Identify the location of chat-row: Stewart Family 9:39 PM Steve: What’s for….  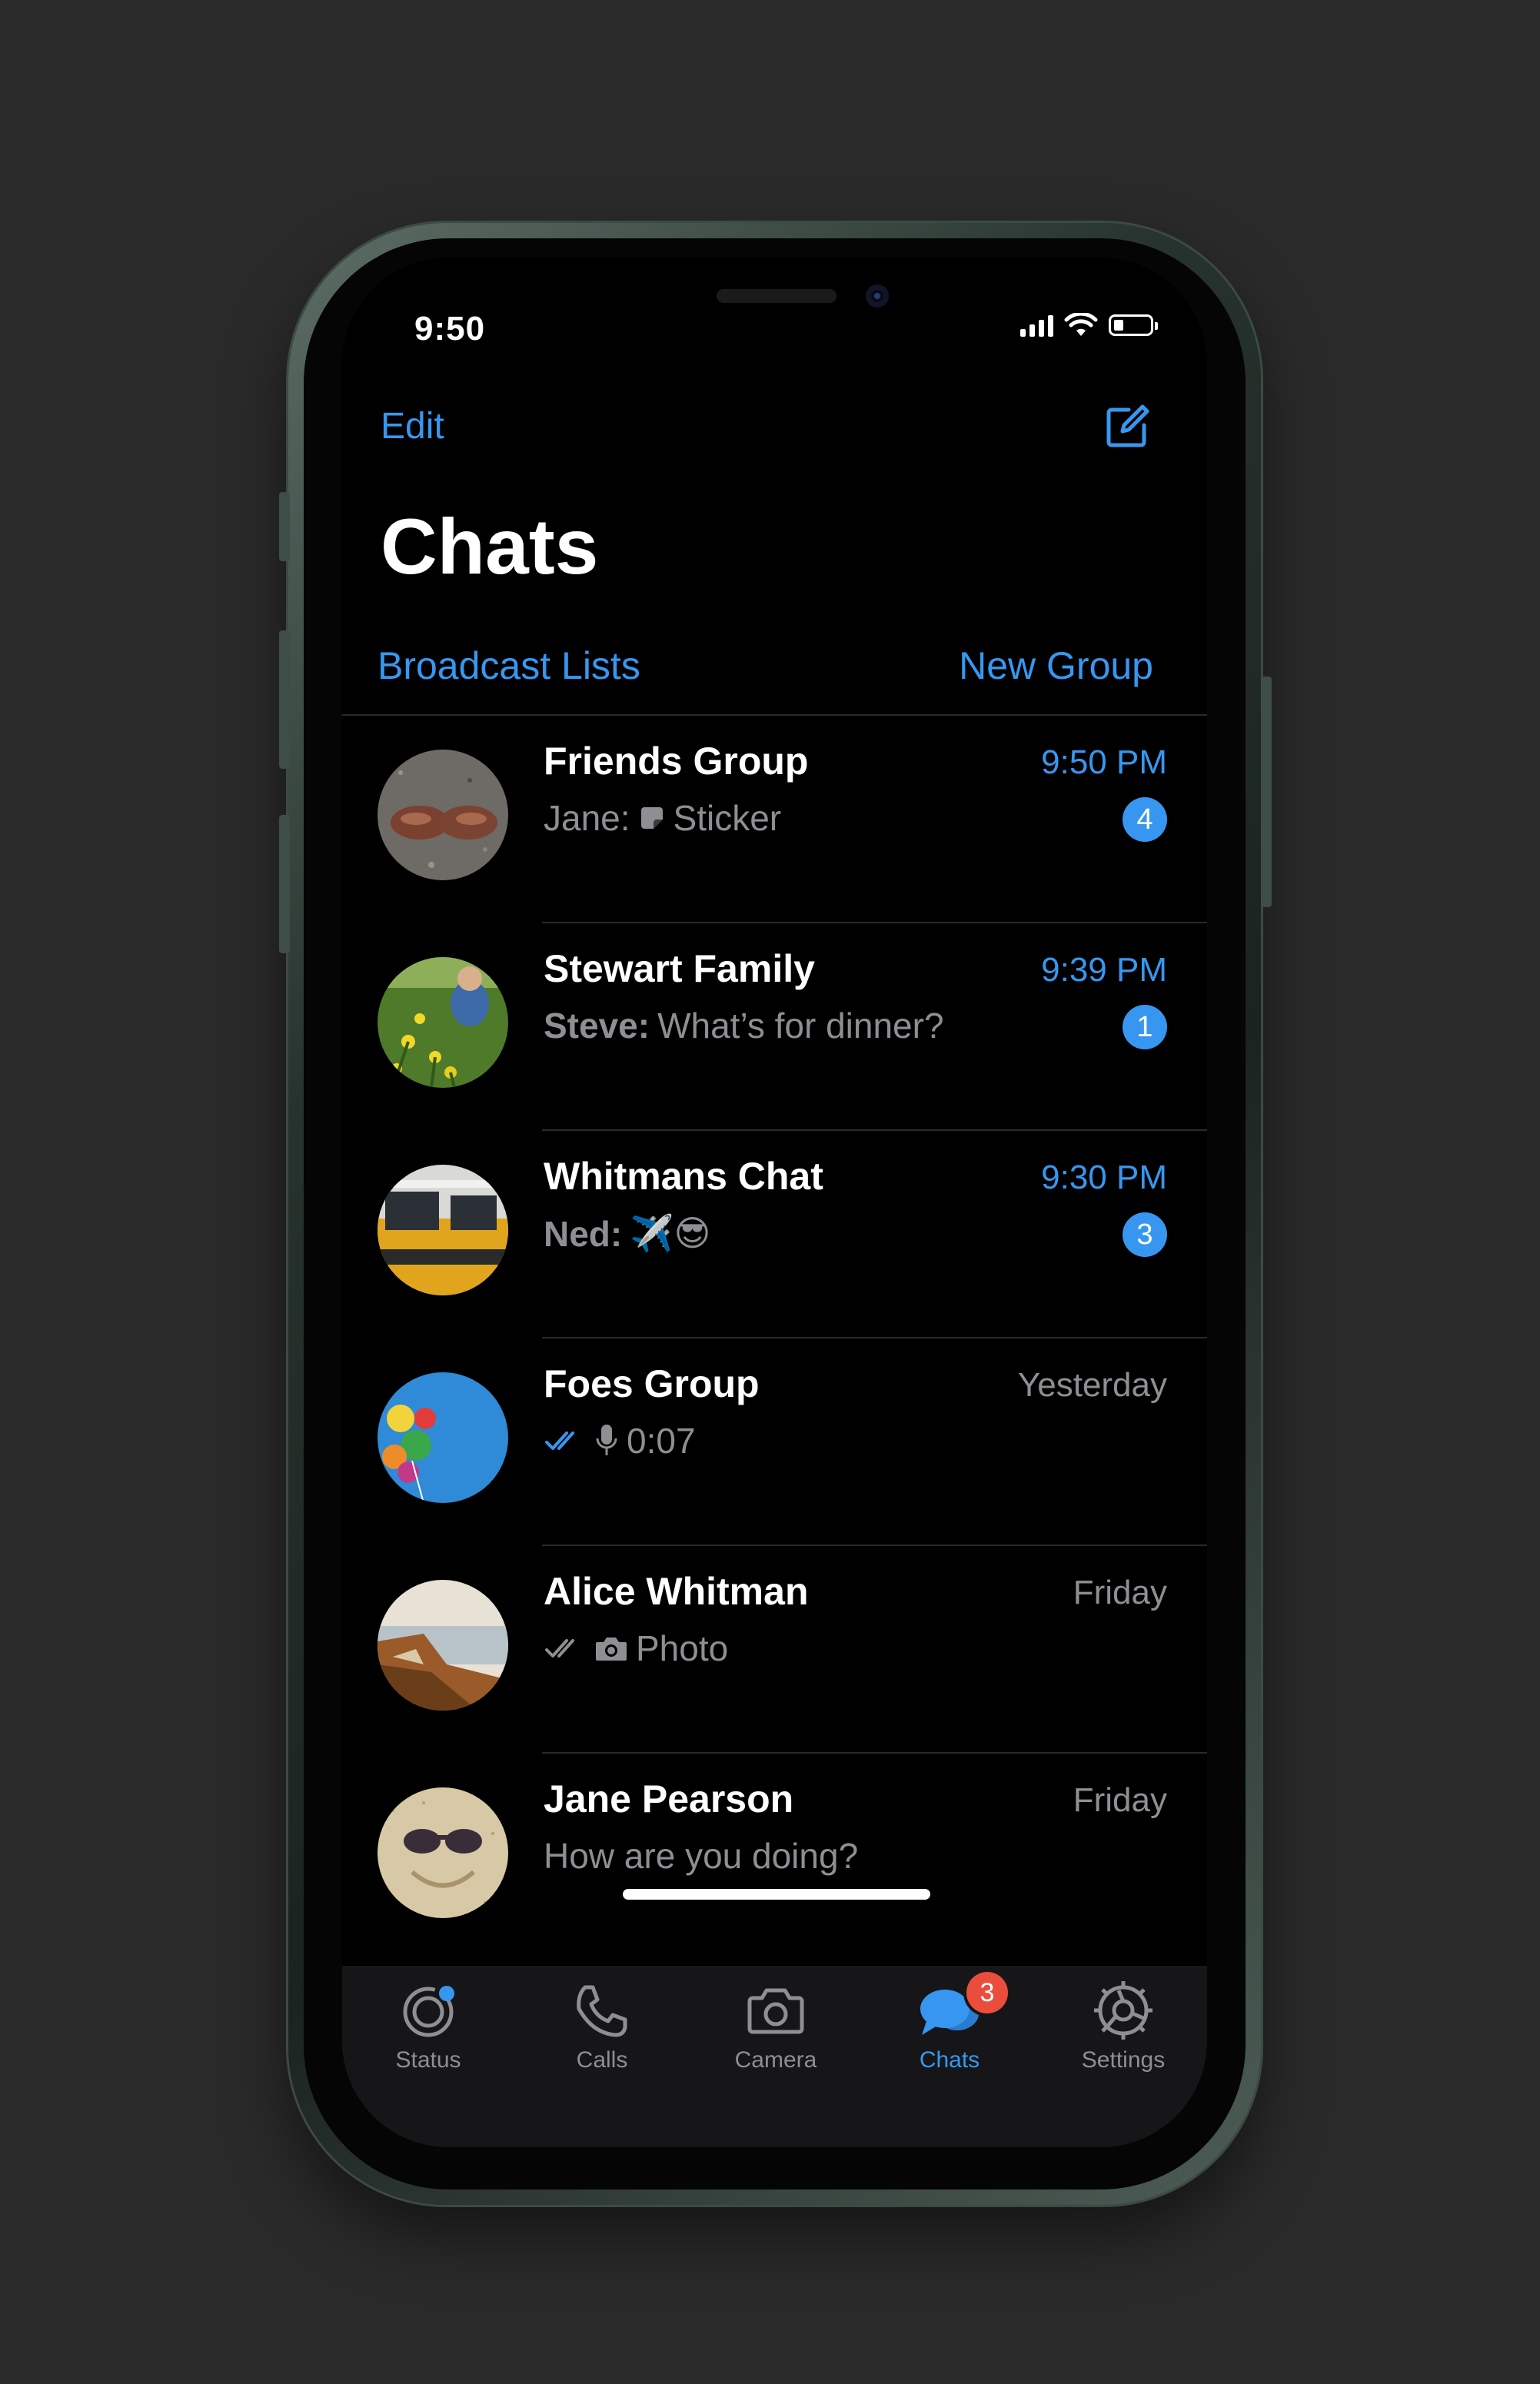
(774, 1027).